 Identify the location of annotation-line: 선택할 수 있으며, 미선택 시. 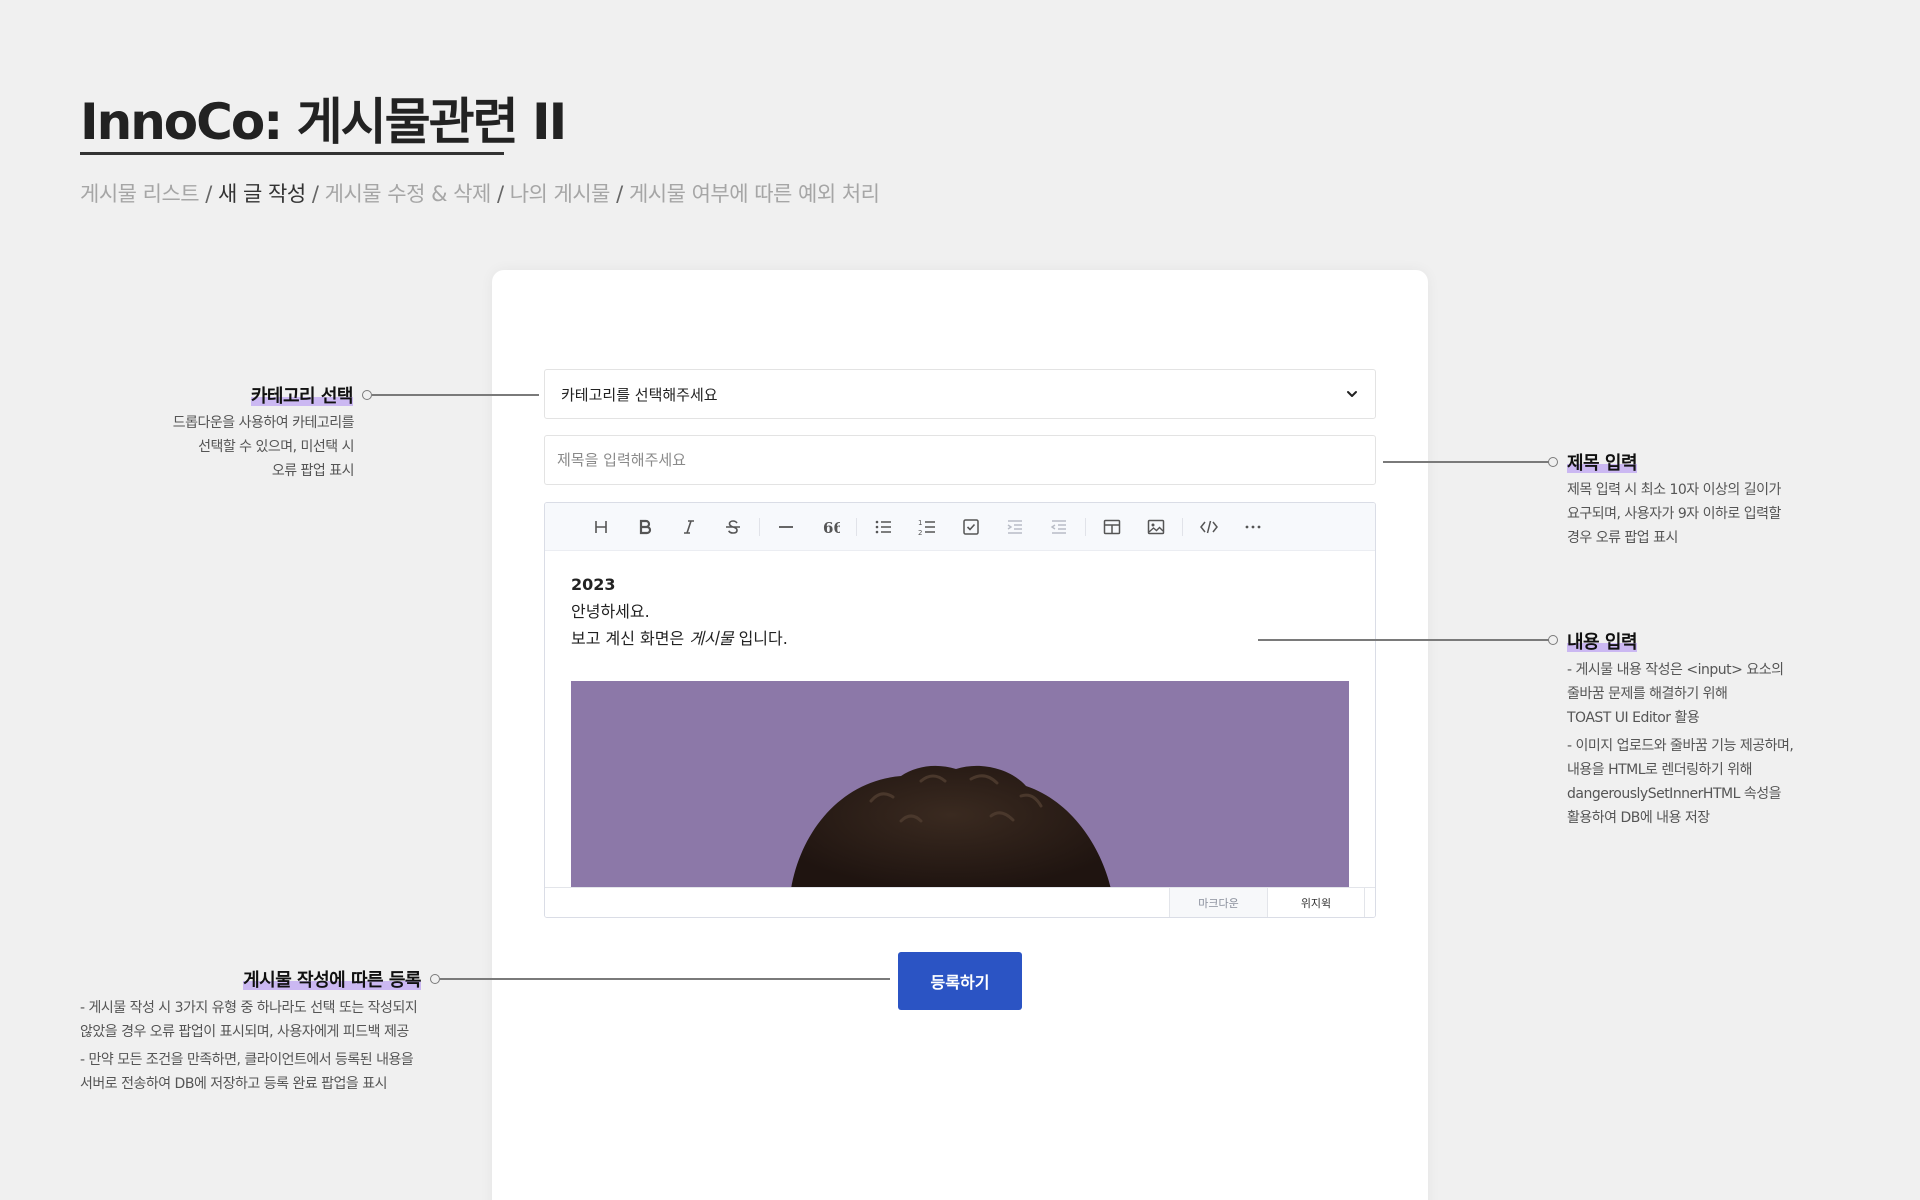
(276, 447).